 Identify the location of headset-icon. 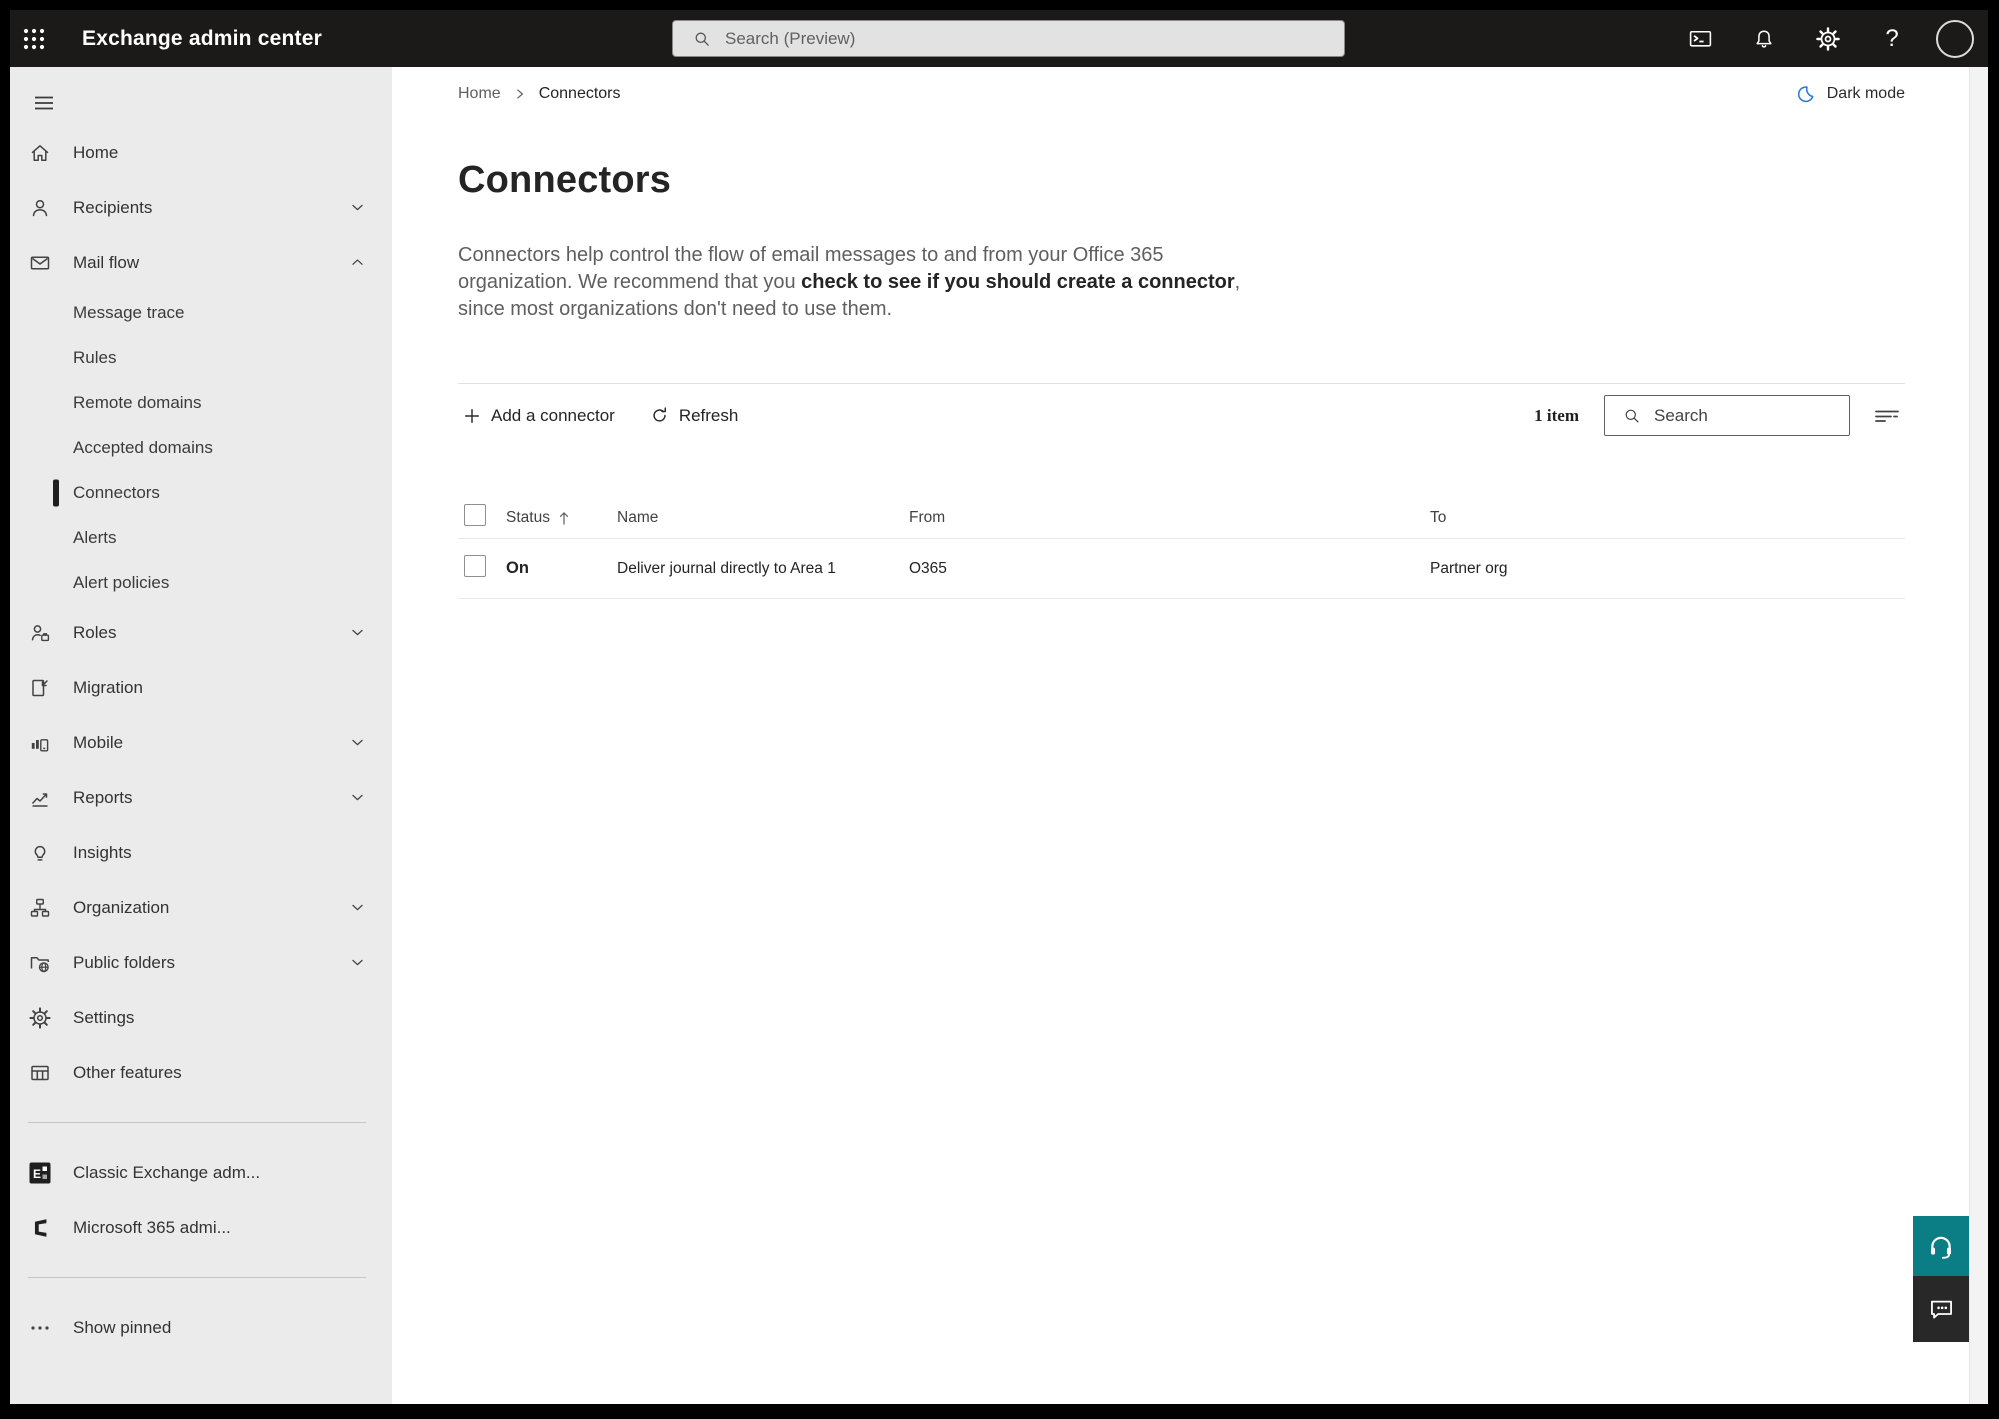
(1941, 1247).